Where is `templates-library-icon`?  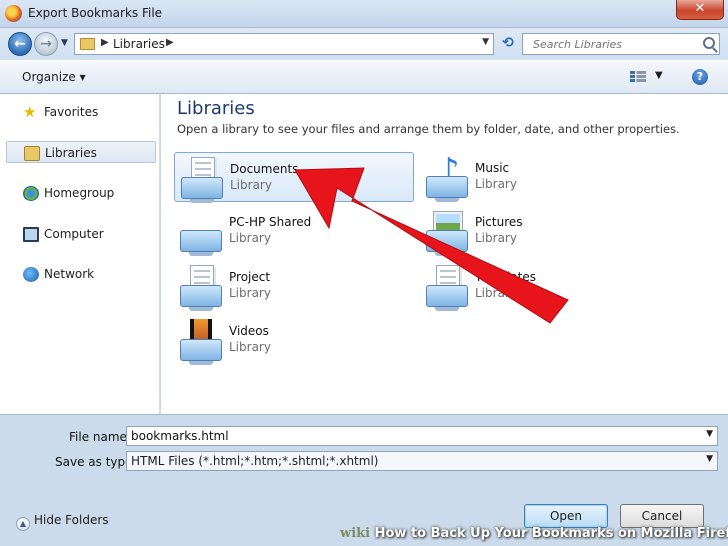 templates-library-icon is located at coordinates (447, 287).